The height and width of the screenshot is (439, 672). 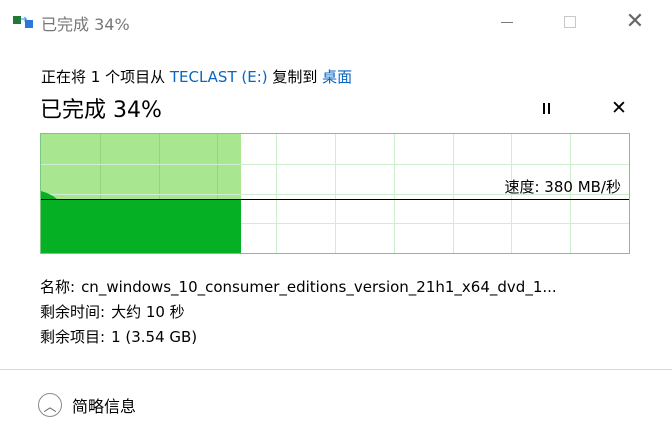 I want to click on items-remaining-row: 剩余项目: 1 (3.54 GB), so click(x=118, y=336).